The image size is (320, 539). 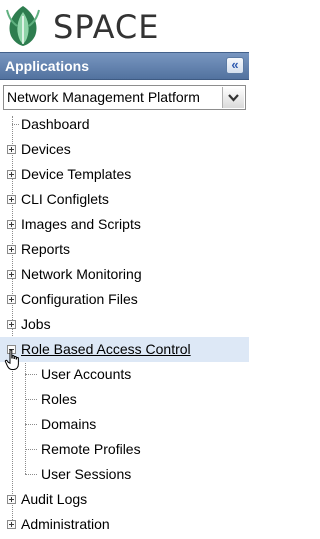 What do you see at coordinates (23, 26) in the screenshot?
I see `space-leaf-logo-icon` at bounding box center [23, 26].